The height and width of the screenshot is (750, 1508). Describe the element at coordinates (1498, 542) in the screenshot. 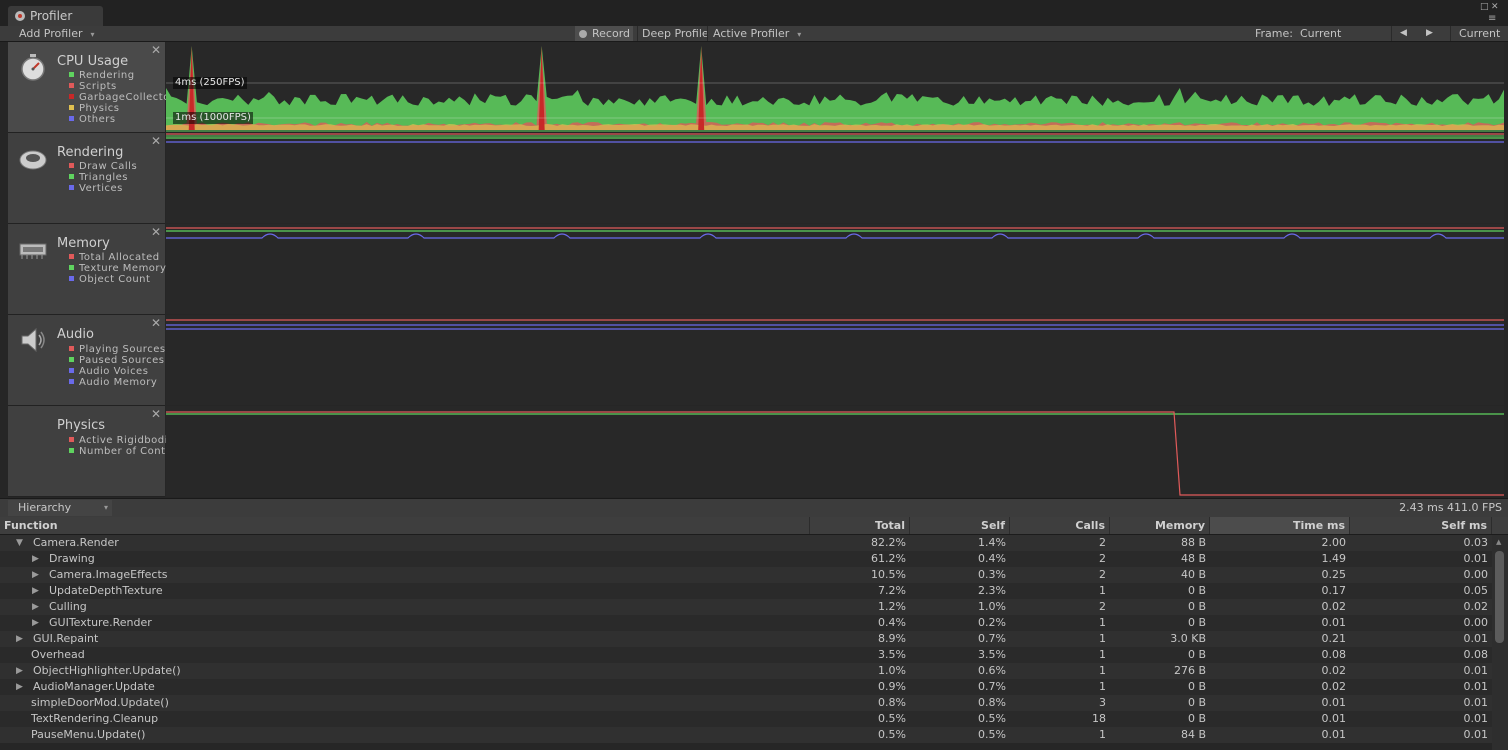

I see `scroll-up-icon: ▲` at that location.